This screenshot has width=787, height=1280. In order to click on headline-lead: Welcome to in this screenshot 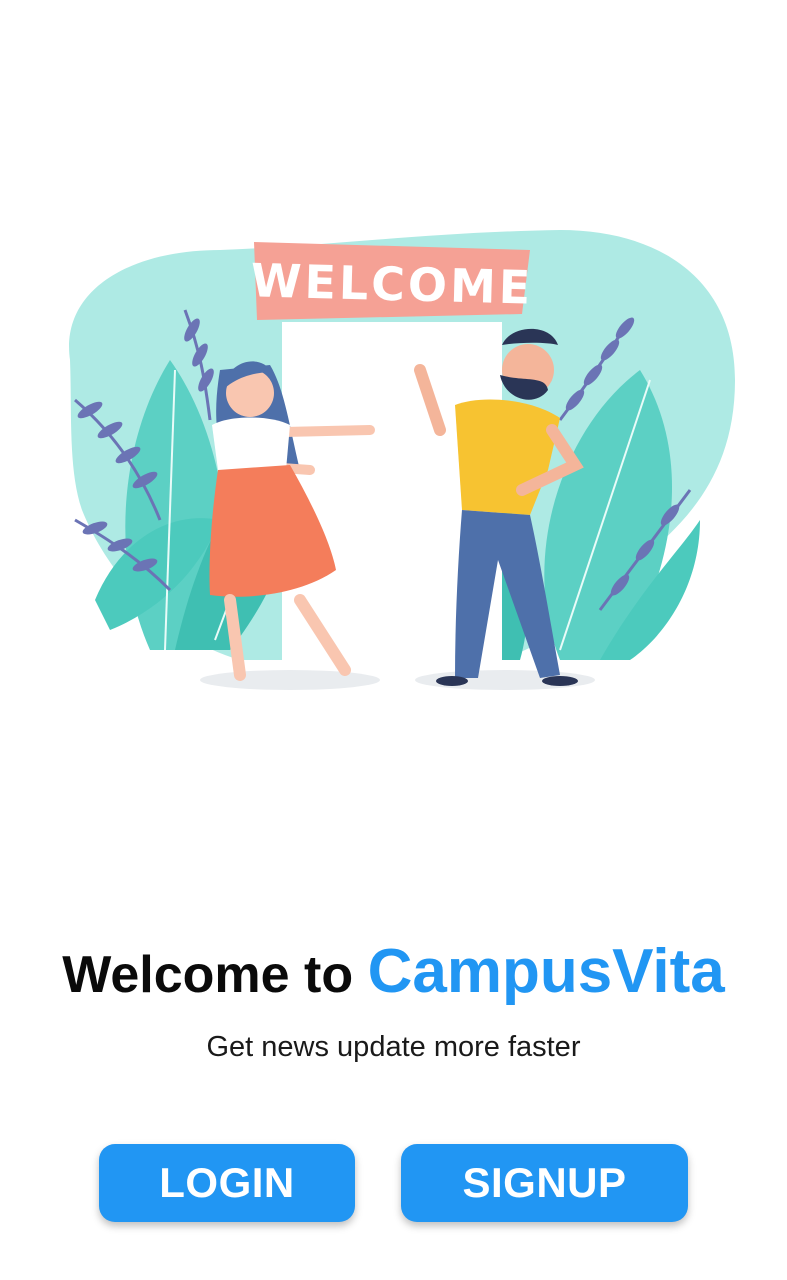, I will do `click(215, 975)`.